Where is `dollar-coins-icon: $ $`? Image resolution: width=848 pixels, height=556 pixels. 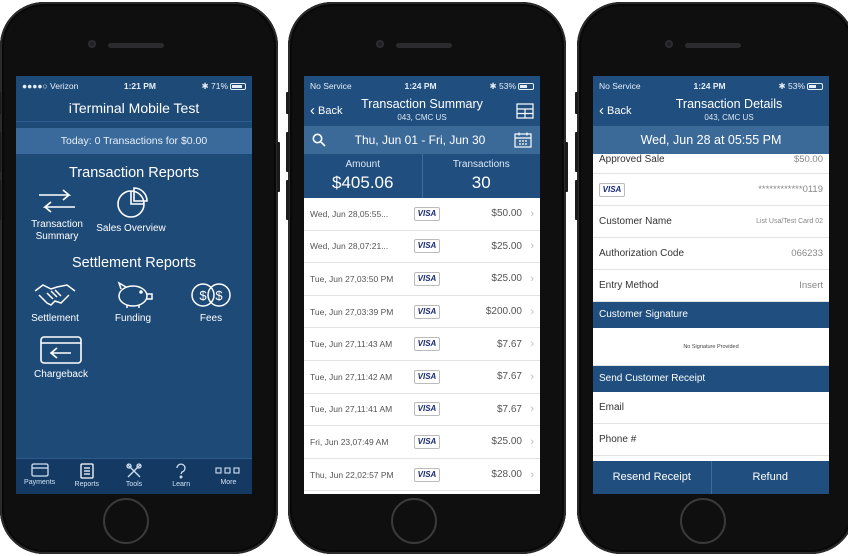
dollar-coins-icon: $ $ is located at coordinates (211, 295).